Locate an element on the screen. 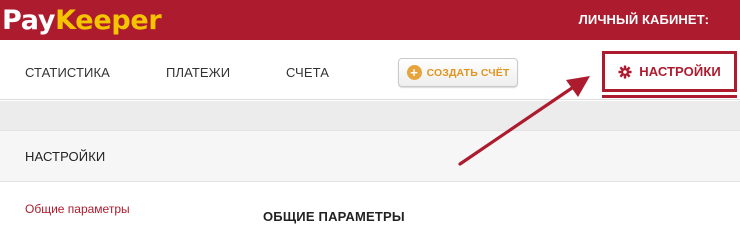  page-title: НАСТРОЙКИ is located at coordinates (65, 156).